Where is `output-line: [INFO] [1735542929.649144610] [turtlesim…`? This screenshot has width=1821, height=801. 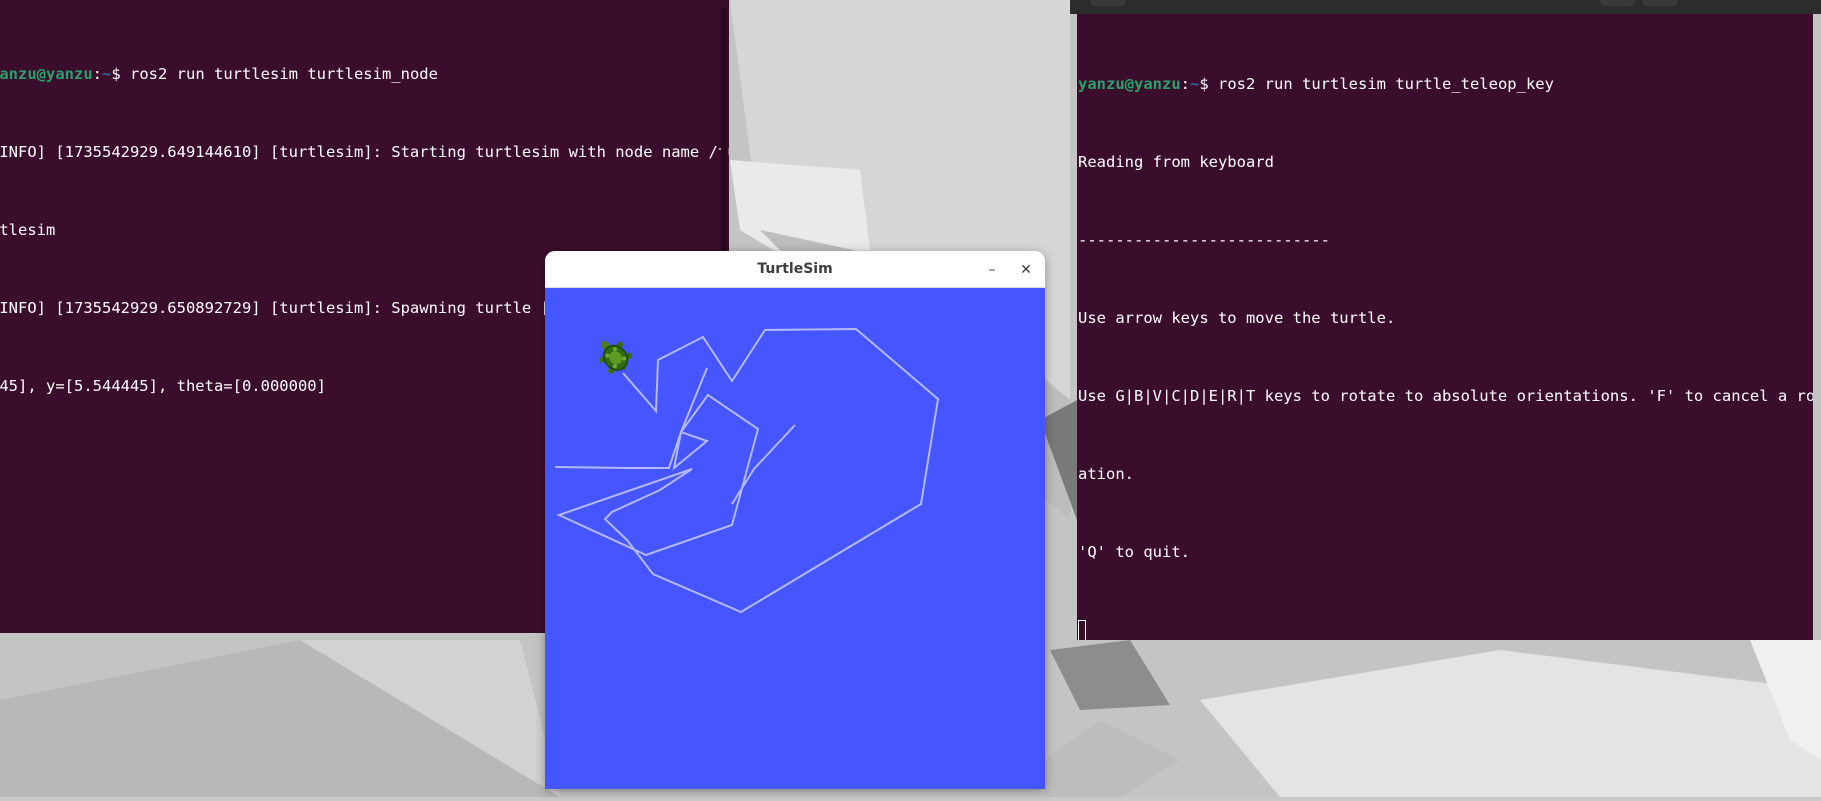
output-line: [INFO] [1735542929.649144610] [turtlesim… is located at coordinates (364, 152).